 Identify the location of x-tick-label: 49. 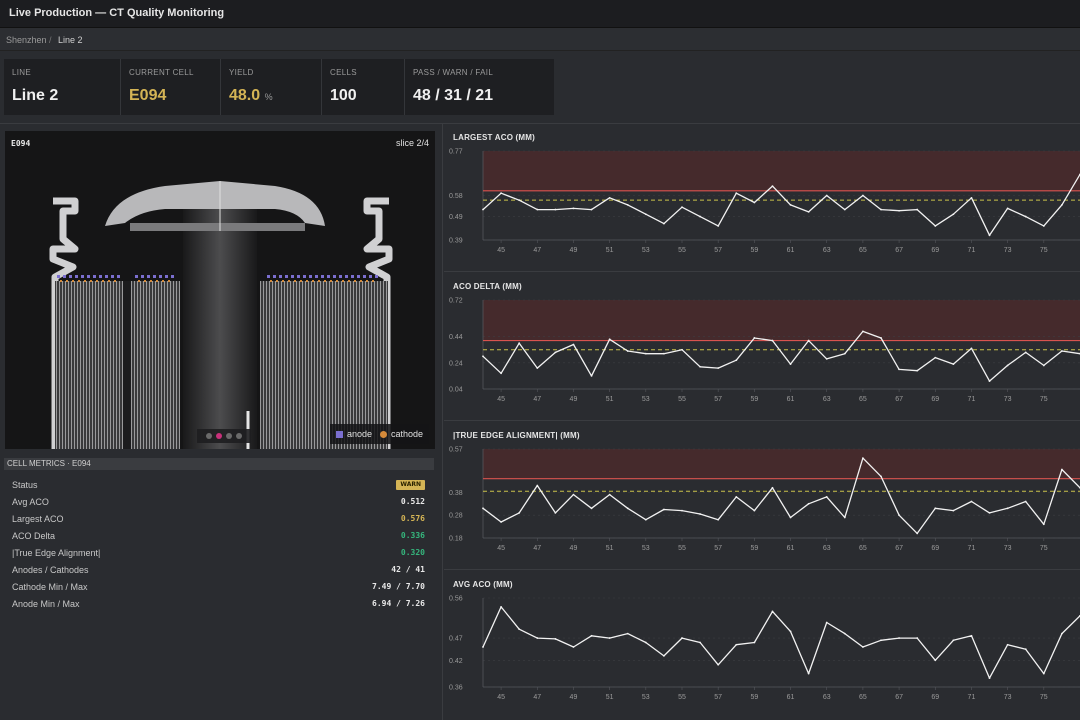
(574, 250).